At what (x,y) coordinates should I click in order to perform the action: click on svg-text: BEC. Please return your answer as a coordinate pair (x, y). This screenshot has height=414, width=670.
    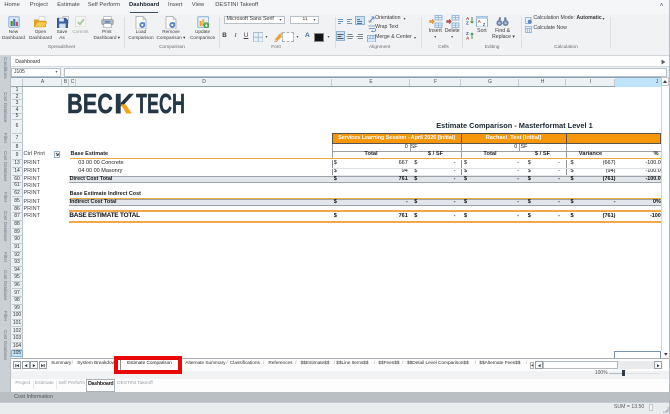
    Looking at the image, I should click on (90, 103).